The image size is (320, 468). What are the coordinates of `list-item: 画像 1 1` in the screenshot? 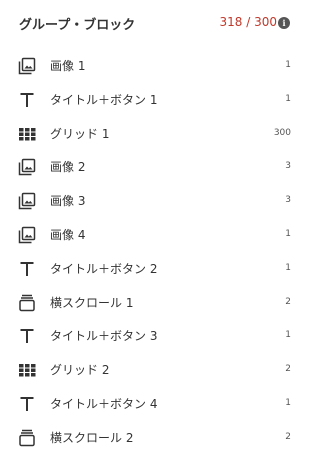 It's located at (153, 66).